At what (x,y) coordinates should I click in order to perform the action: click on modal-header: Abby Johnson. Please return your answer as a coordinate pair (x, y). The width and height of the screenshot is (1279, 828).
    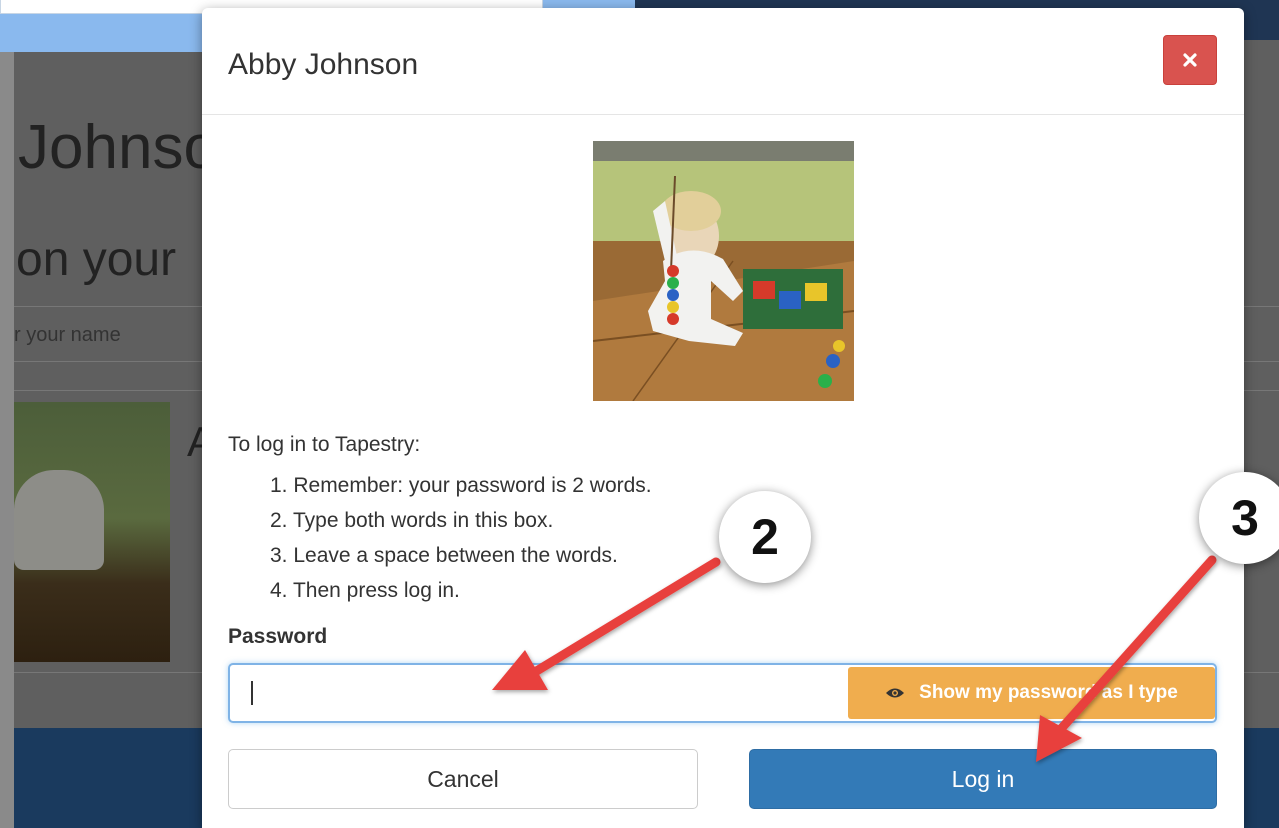
    Looking at the image, I should click on (723, 61).